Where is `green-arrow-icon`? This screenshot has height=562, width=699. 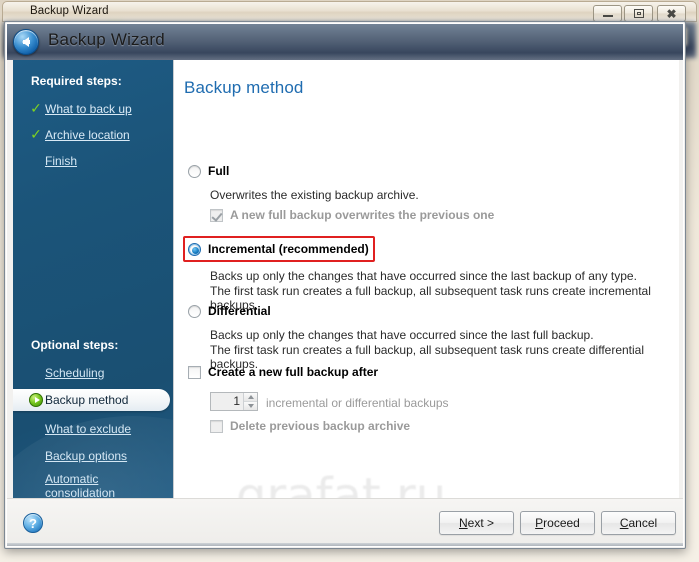
green-arrow-icon is located at coordinates (36, 400).